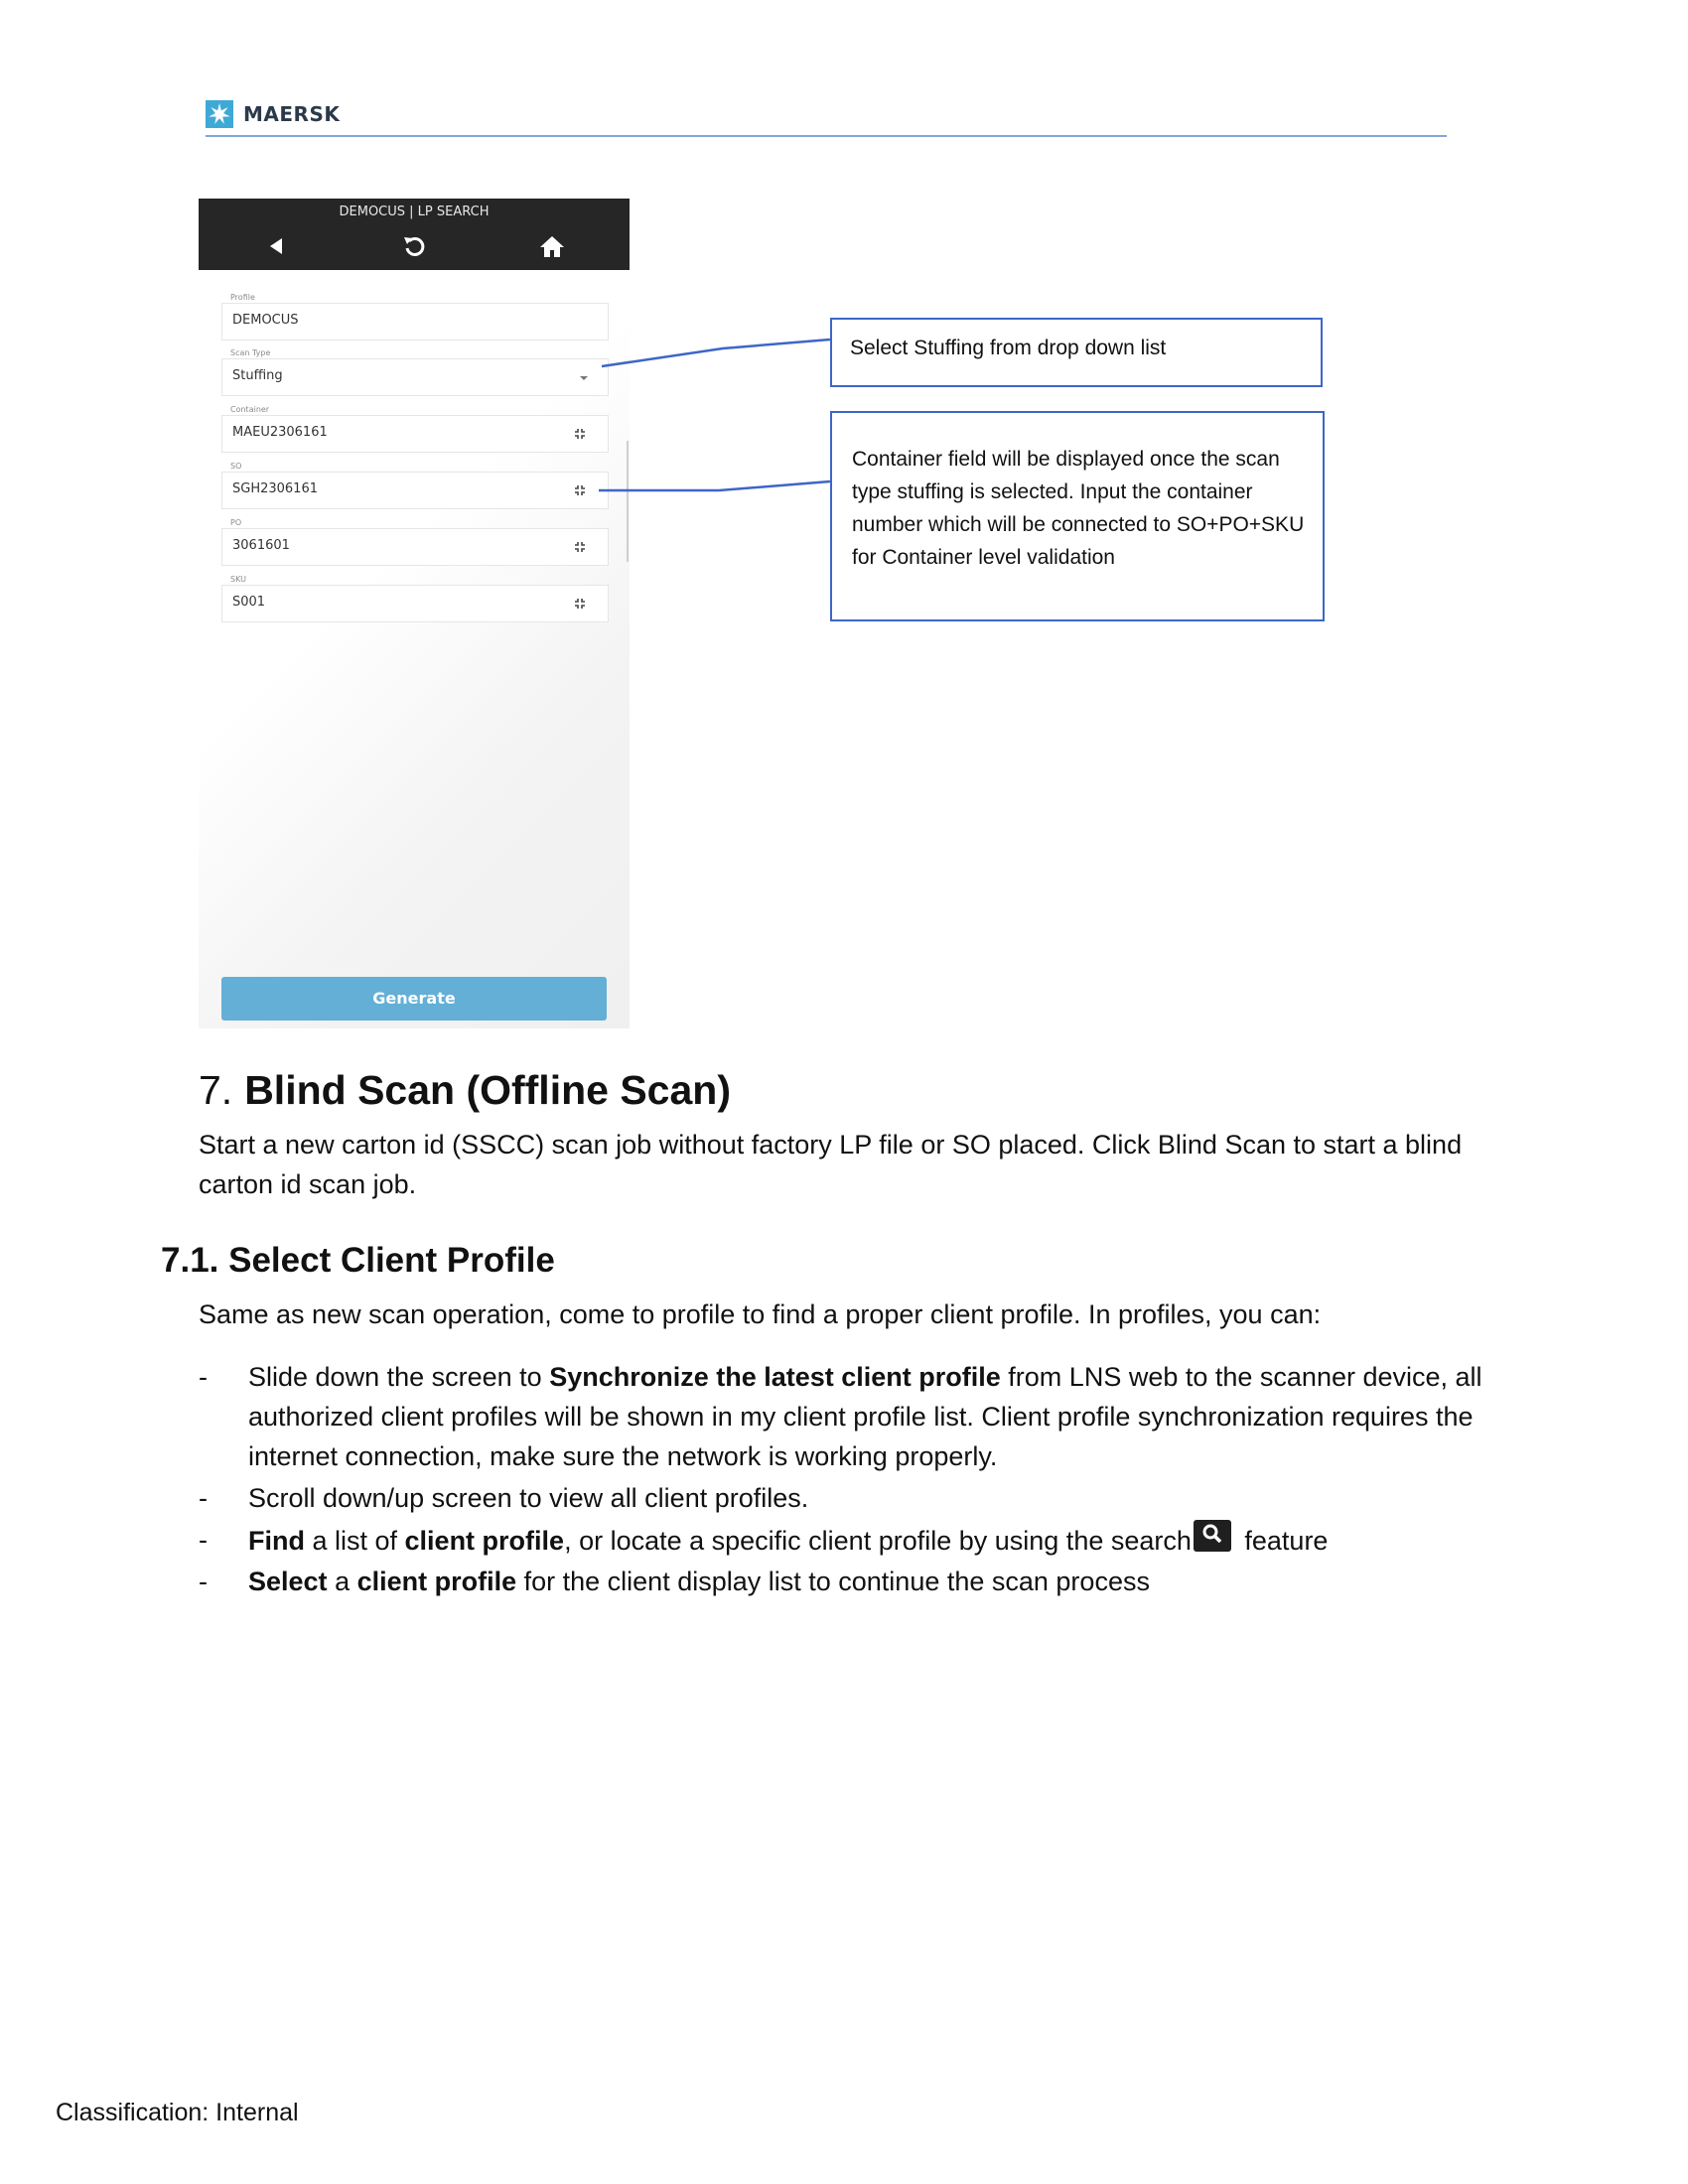 Image resolution: width=1688 pixels, height=2184 pixels. Describe the element at coordinates (257, 375) in the screenshot. I see `scan-type-value: Stuffing` at that location.